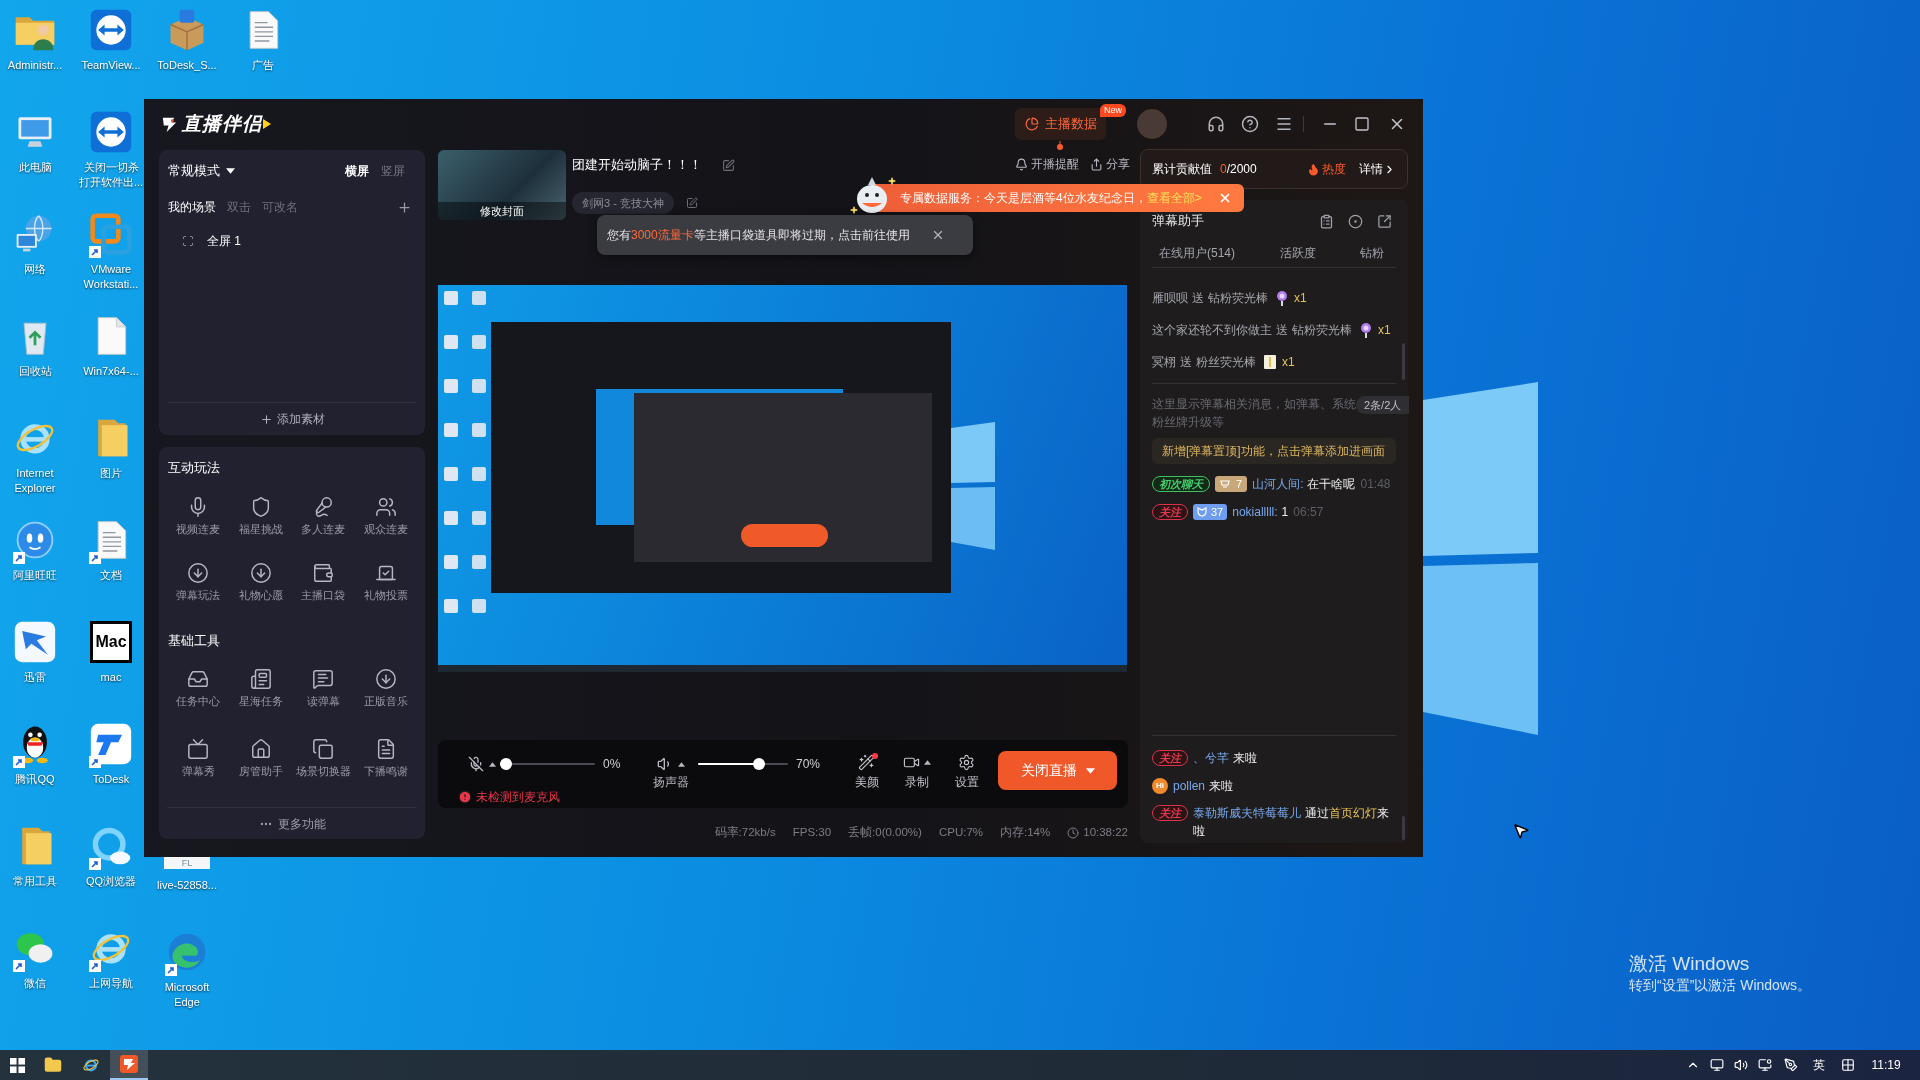 This screenshot has height=1080, width=1920. Describe the element at coordinates (1204, 362) in the screenshot. I see `gift-message: 冥栩 送 粉丝荧光棒` at that location.